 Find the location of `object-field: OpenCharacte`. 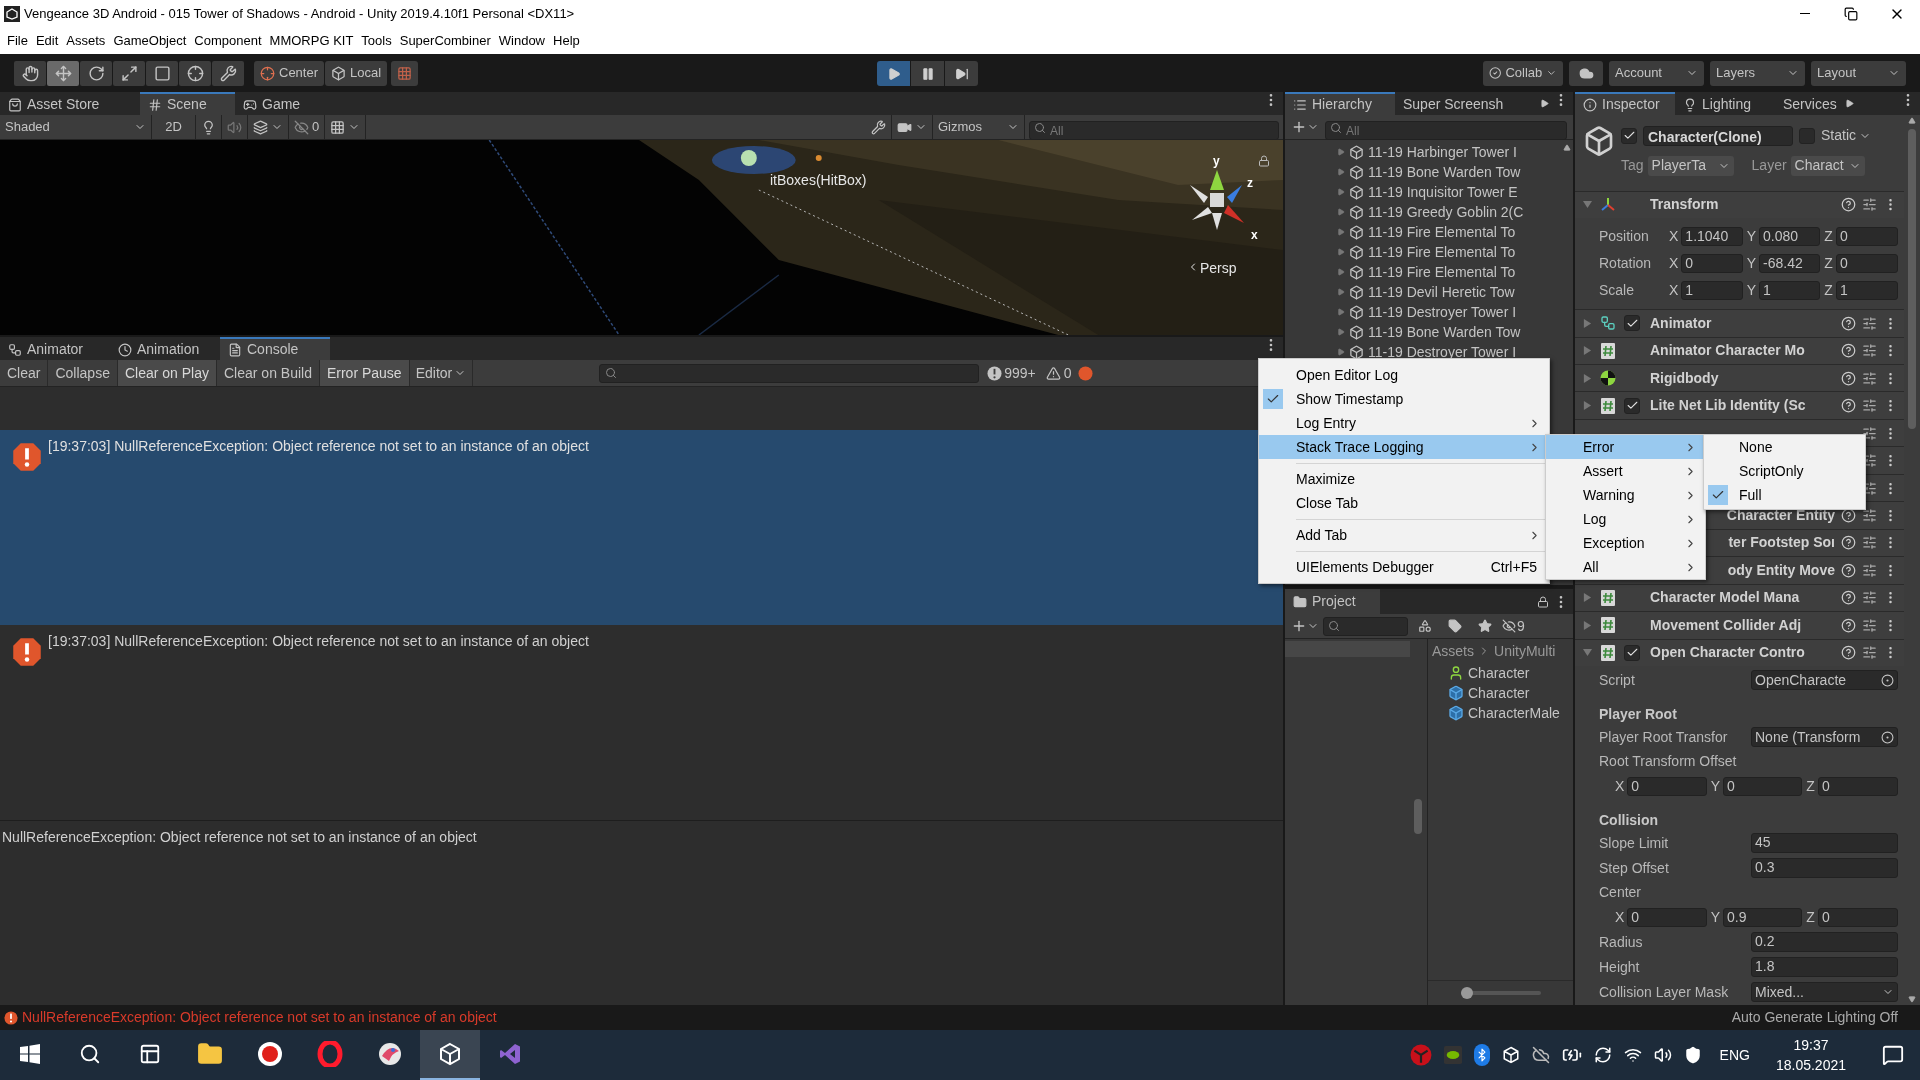

object-field: OpenCharacte is located at coordinates (1824, 680).